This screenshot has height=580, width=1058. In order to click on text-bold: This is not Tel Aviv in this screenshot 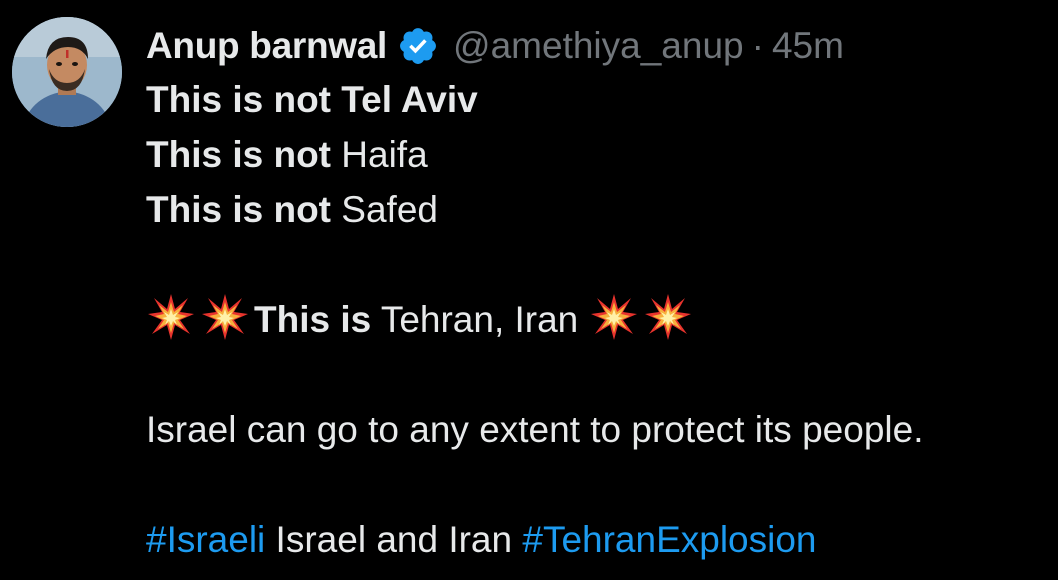, I will do `click(312, 99)`.